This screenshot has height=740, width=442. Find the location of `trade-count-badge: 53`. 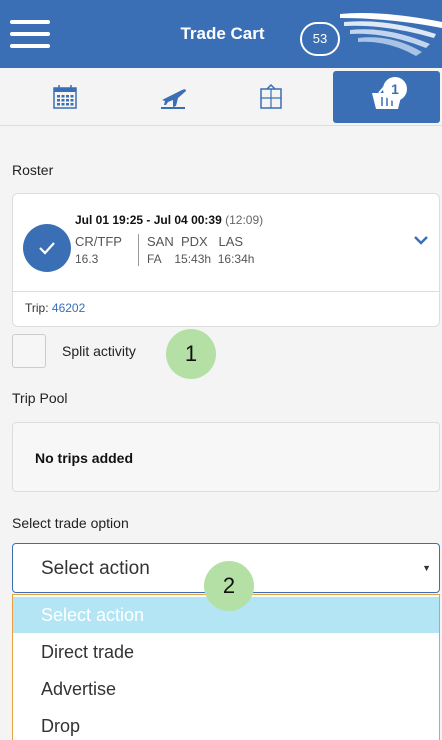

trade-count-badge: 53 is located at coordinates (320, 39).